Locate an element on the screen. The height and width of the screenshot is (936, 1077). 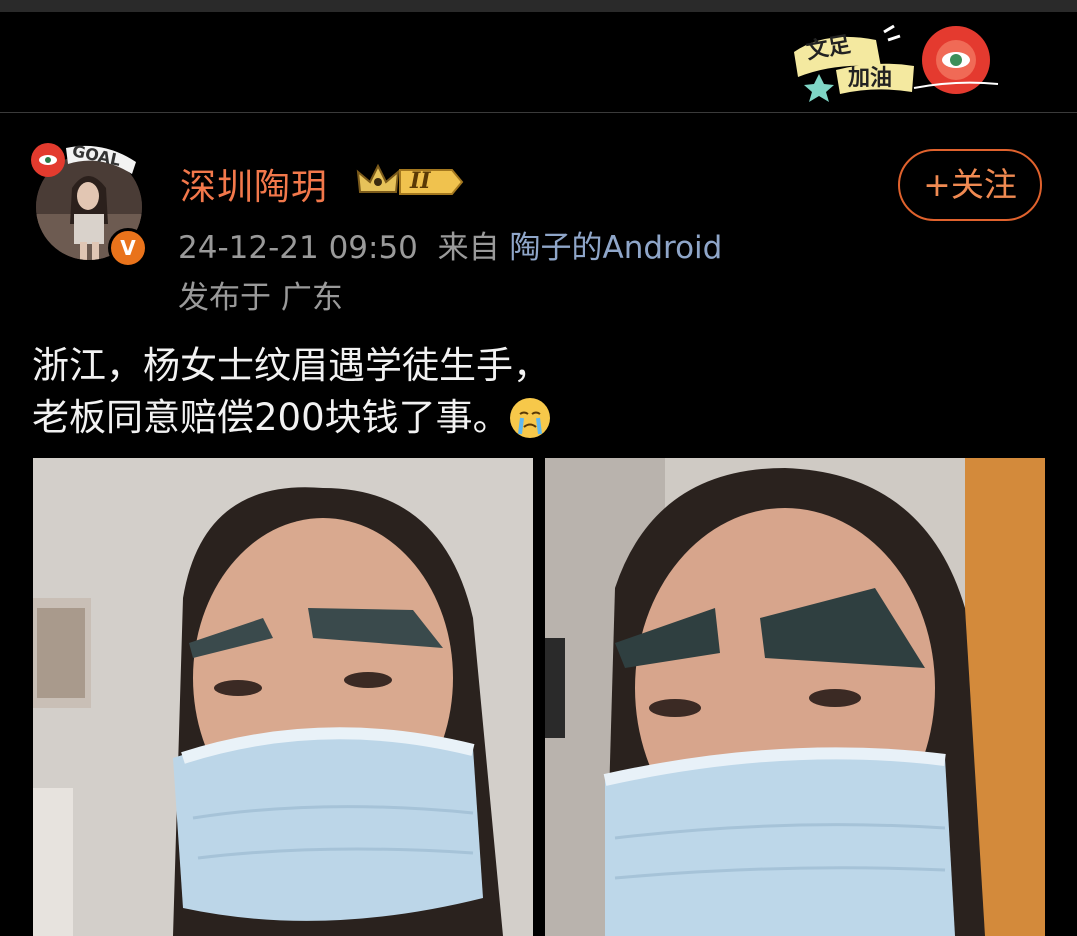
post-text: 浙江，杨女士纹眉遇学徒生手， 老板同意赔偿200块钱了事。 is located at coordinates (291, 392).